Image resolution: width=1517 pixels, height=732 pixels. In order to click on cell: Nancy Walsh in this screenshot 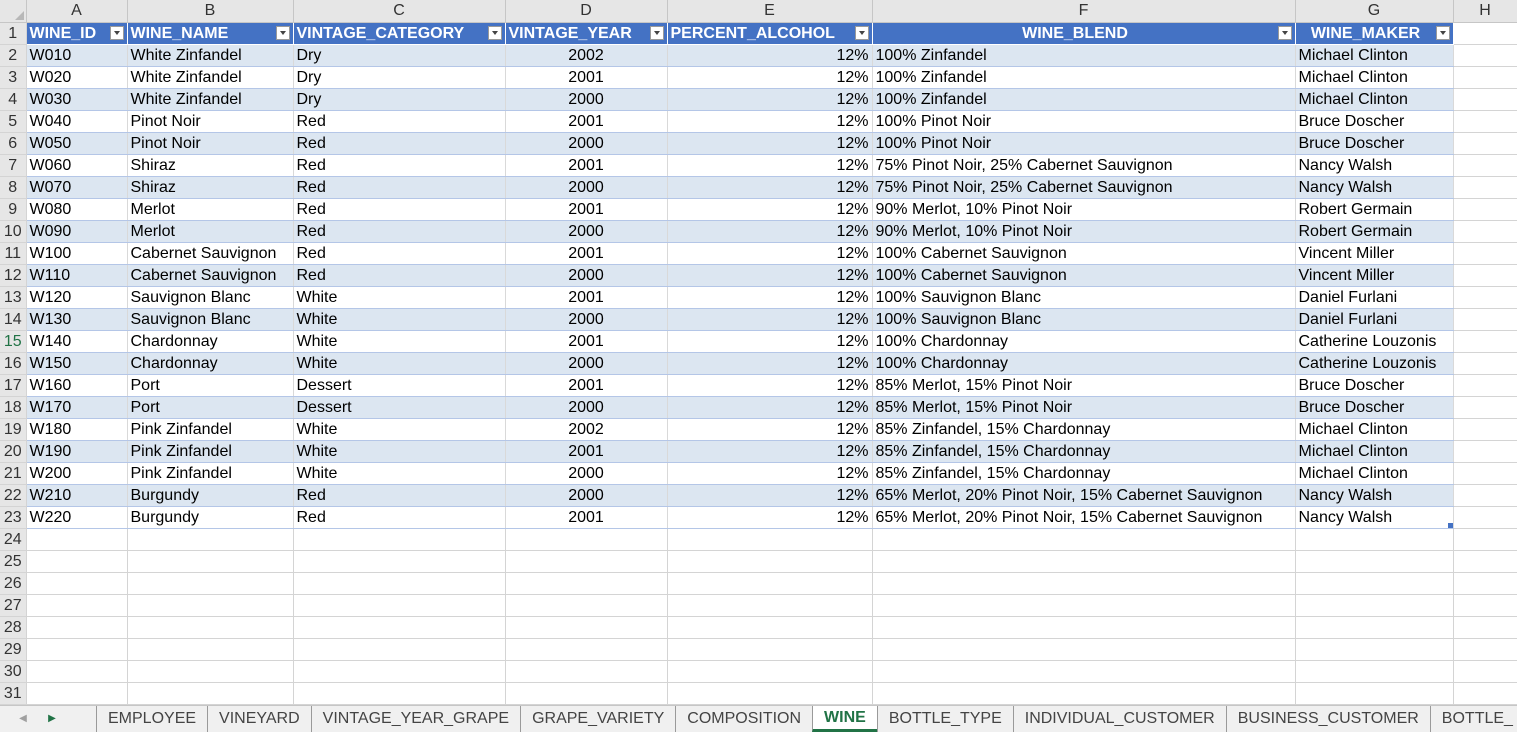, I will do `click(1374, 187)`.